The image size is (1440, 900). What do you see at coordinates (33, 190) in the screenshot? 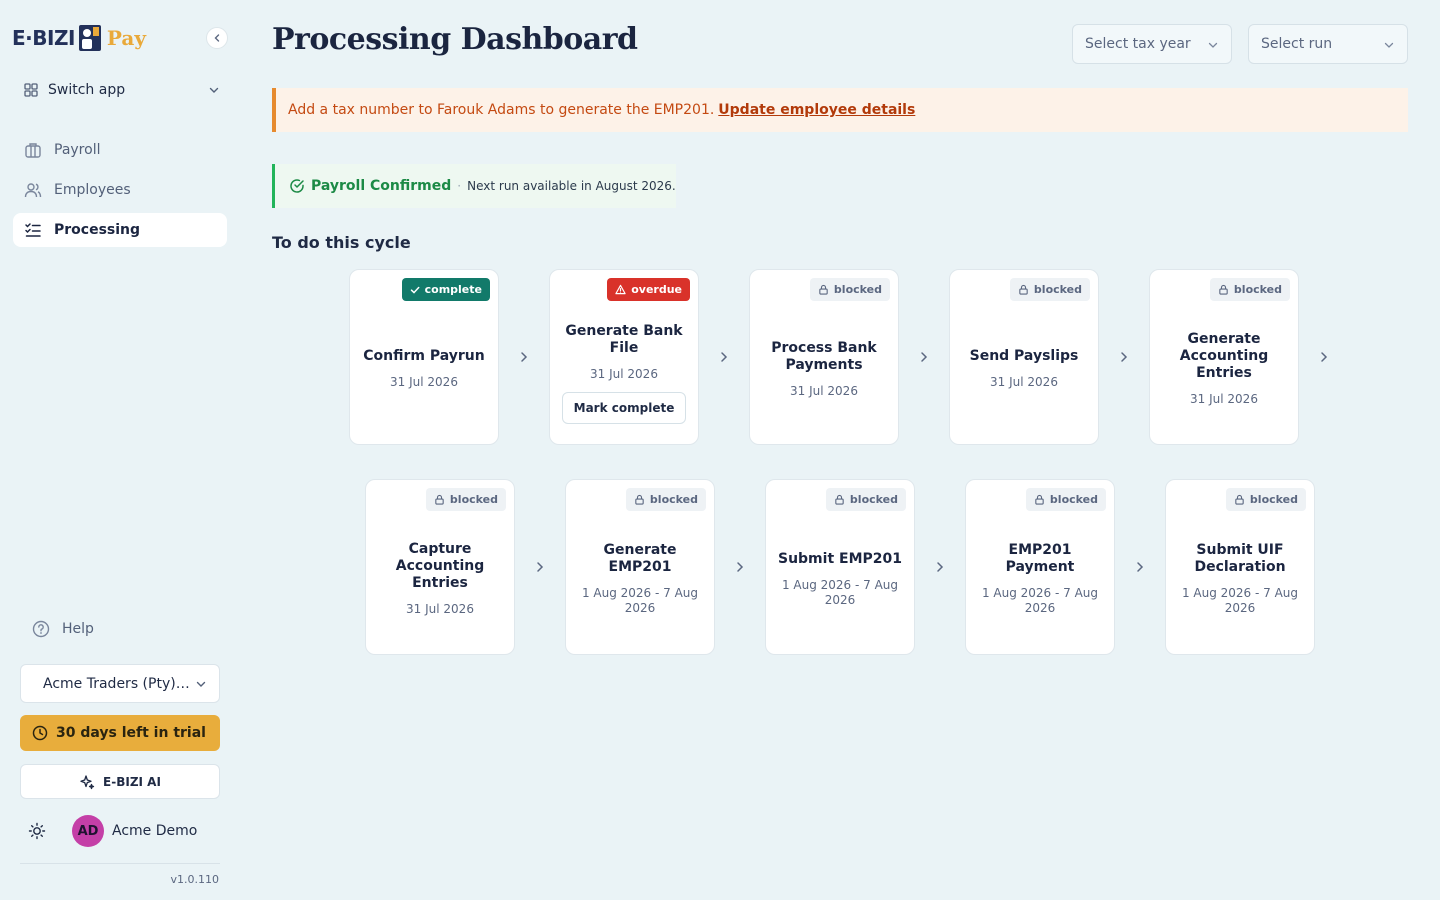
I see `users-icon` at bounding box center [33, 190].